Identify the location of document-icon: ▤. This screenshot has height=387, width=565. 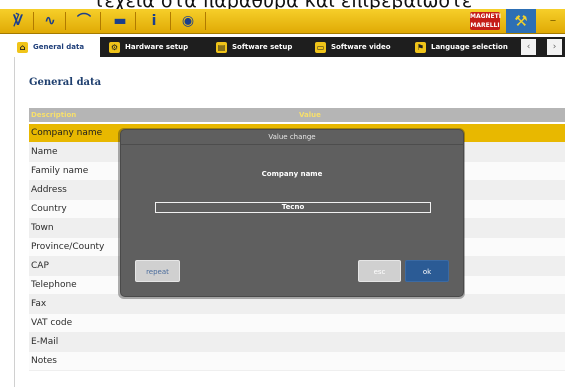
(221, 47).